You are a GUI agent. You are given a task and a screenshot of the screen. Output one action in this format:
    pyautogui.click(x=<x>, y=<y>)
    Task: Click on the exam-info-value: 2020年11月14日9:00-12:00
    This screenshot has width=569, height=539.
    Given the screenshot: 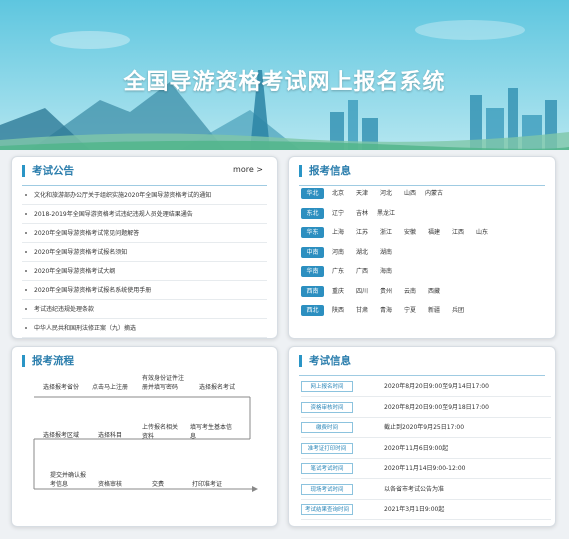 What is the action you would take?
    pyautogui.click(x=425, y=468)
    